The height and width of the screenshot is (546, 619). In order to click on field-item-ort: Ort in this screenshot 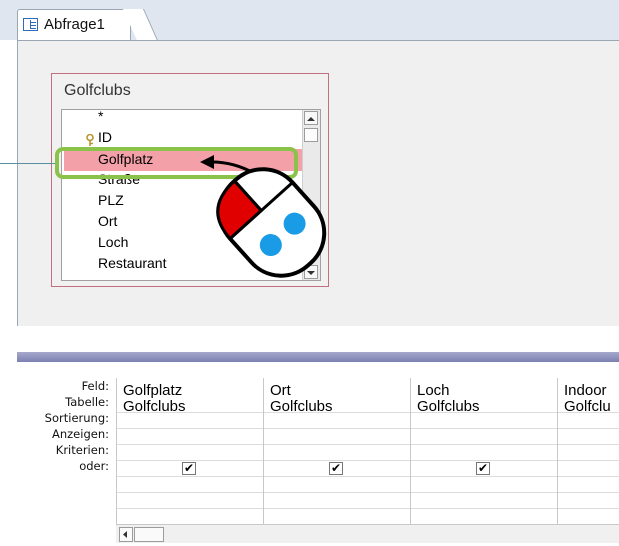, I will do `click(107, 221)`.